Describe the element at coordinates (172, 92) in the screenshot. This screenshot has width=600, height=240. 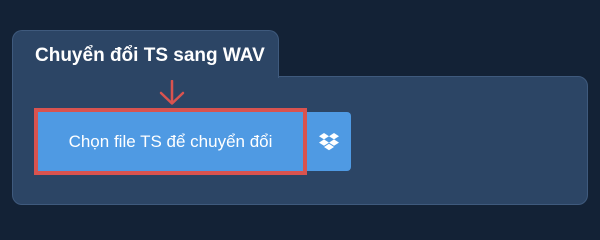
I see `pointer-arrow-icon` at that location.